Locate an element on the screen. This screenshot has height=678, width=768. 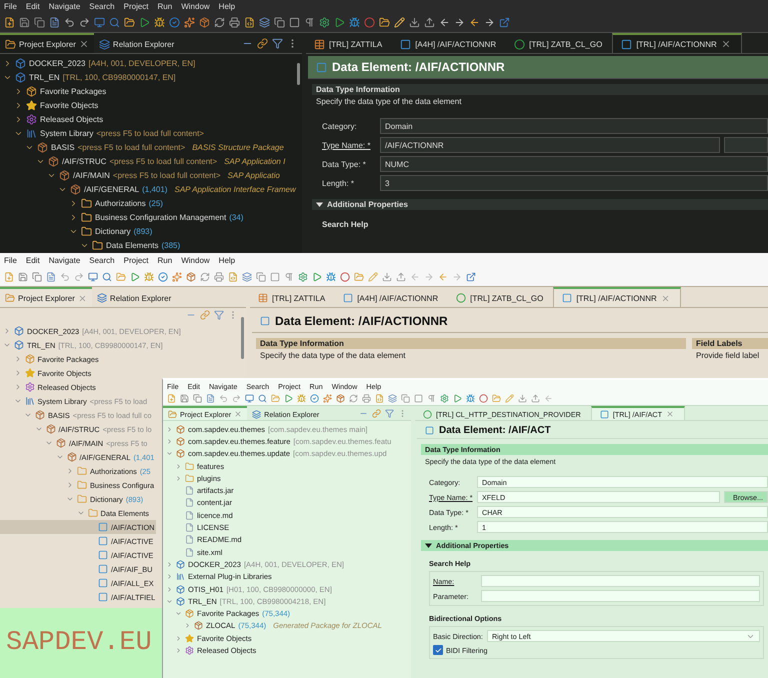
undo-icon is located at coordinates (69, 22).